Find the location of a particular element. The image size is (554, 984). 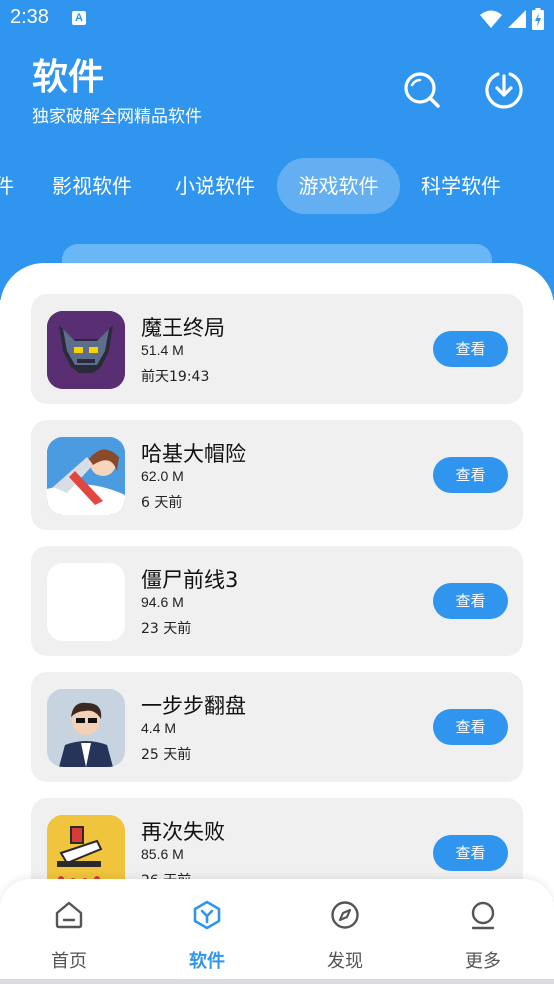

tab-science-software: 科学软件 is located at coordinates (461, 186).